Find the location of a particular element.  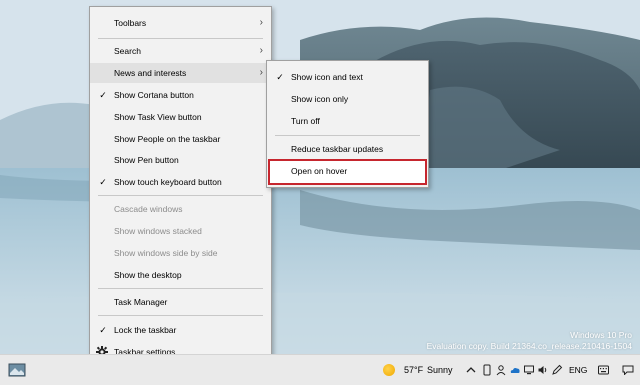

weather-temperature: 57°F is located at coordinates (413, 370).